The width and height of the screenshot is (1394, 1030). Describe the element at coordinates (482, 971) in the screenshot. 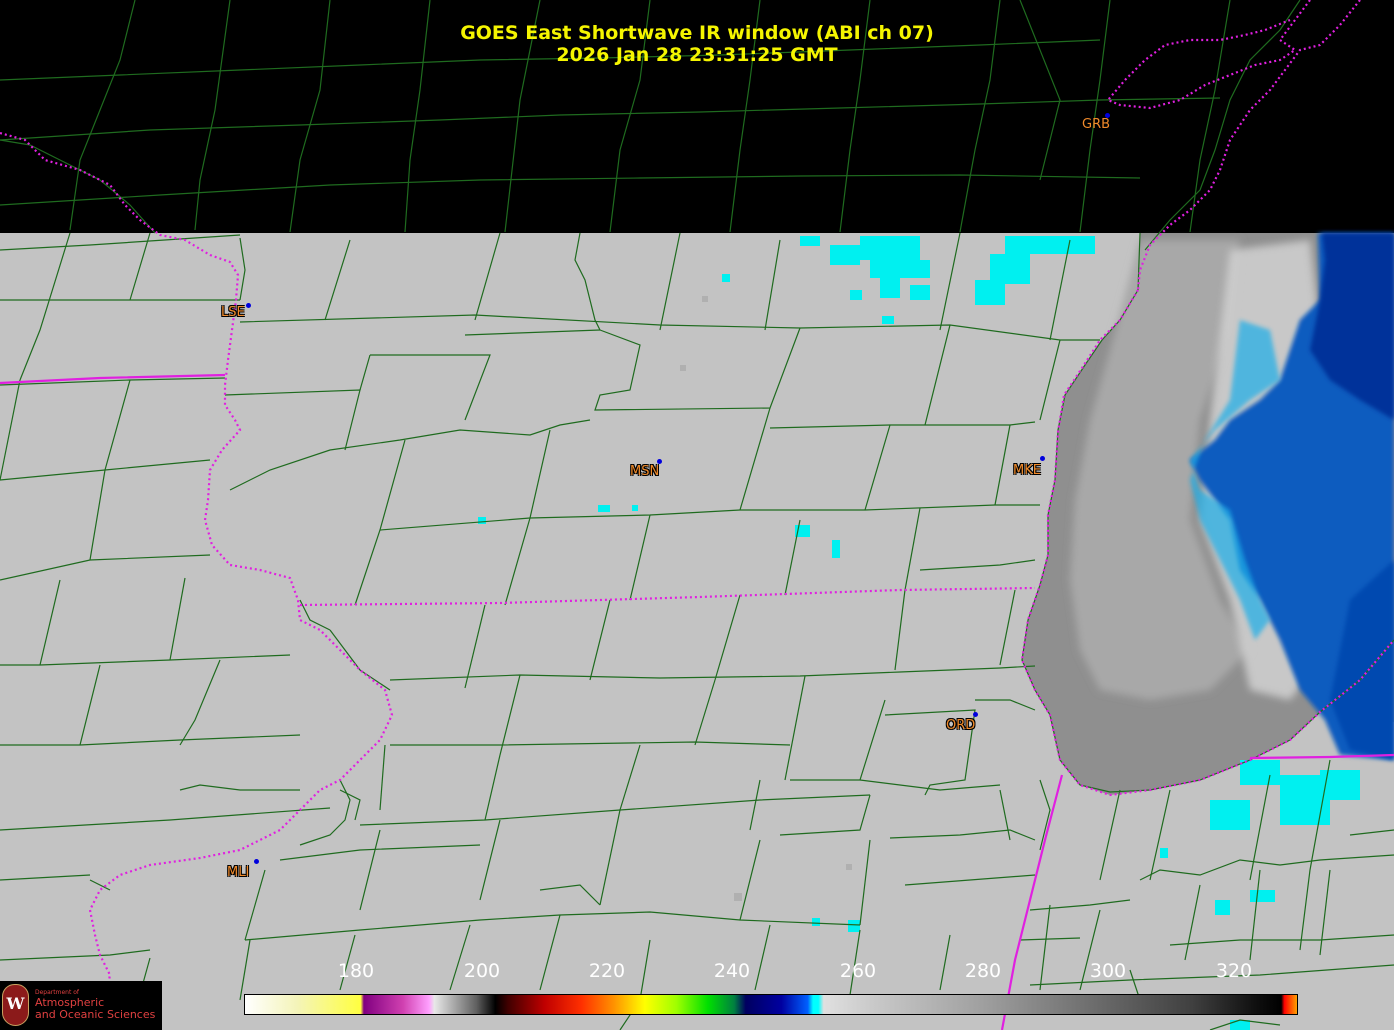

I see `colorbar-tick: 200` at that location.